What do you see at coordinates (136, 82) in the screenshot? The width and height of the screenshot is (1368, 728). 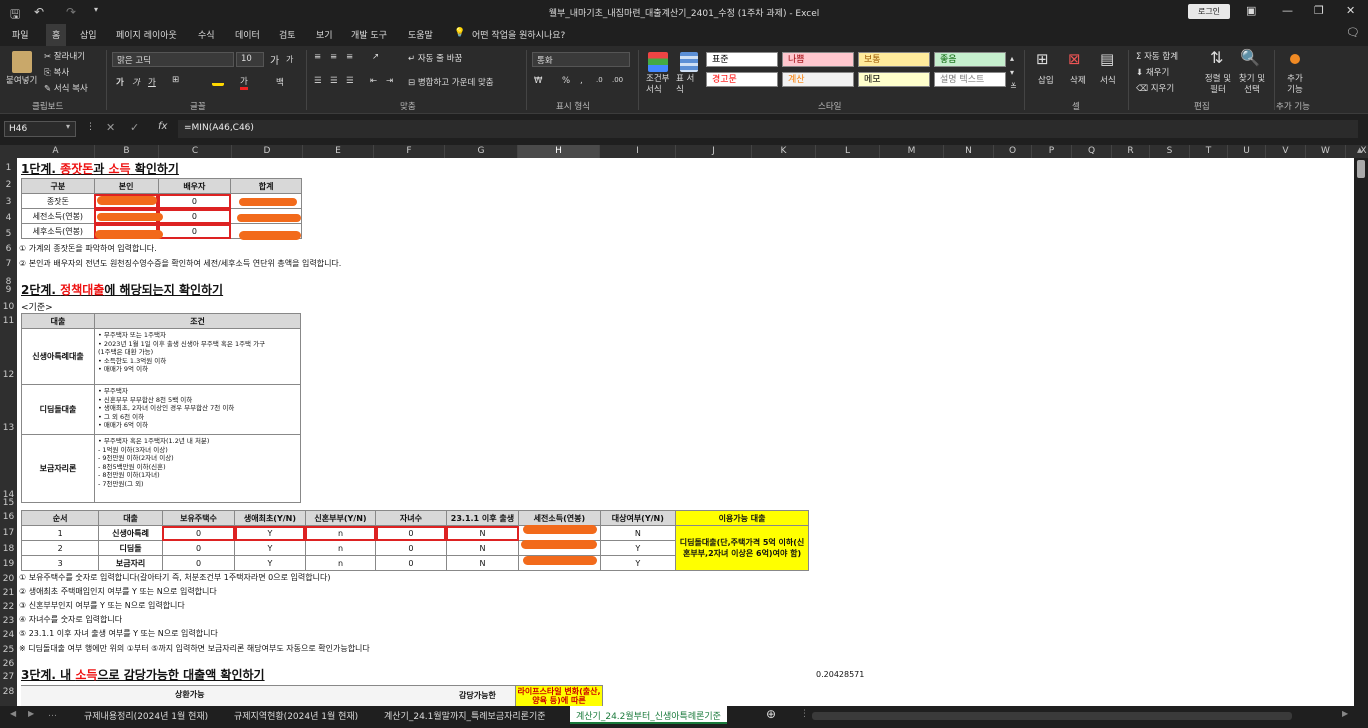 I see `italic-icon: 가` at bounding box center [136, 82].